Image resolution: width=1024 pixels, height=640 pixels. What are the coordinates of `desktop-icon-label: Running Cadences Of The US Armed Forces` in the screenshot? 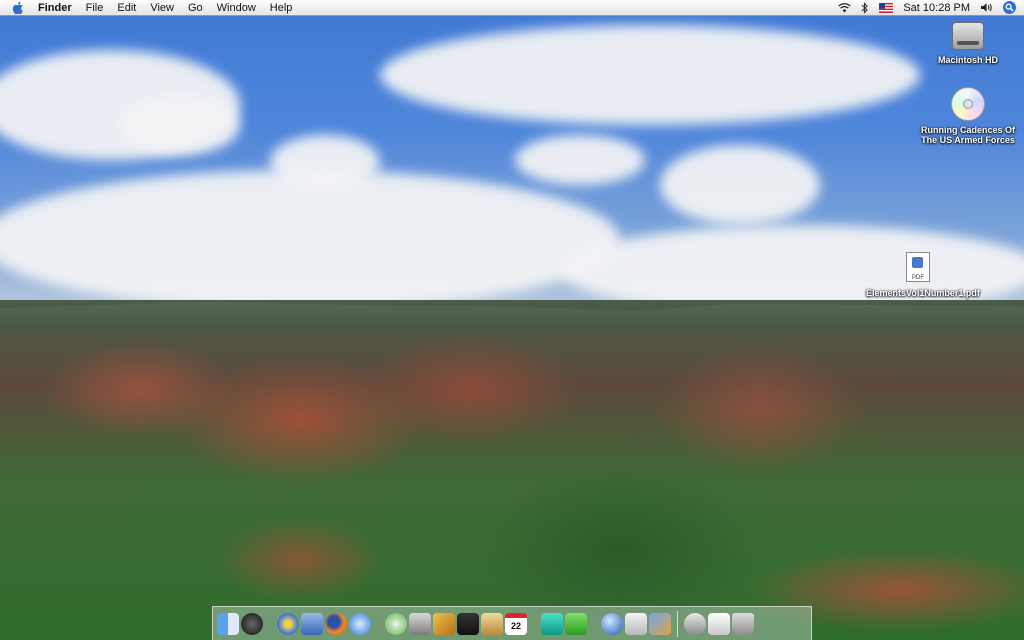 It's located at (967, 135).